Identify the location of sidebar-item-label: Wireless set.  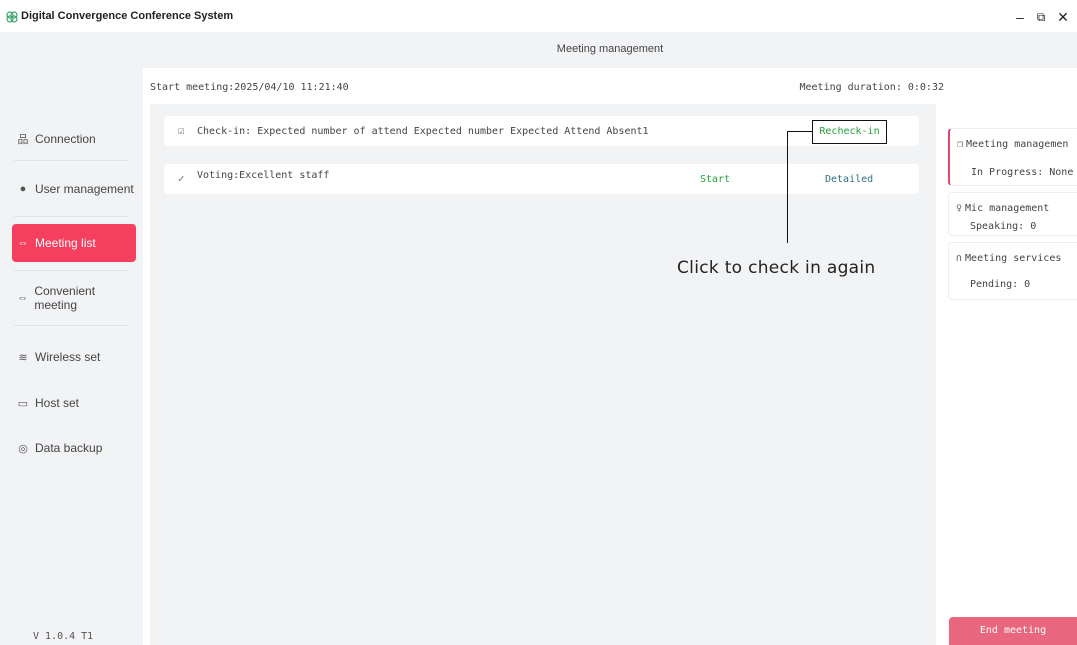
(68, 357).